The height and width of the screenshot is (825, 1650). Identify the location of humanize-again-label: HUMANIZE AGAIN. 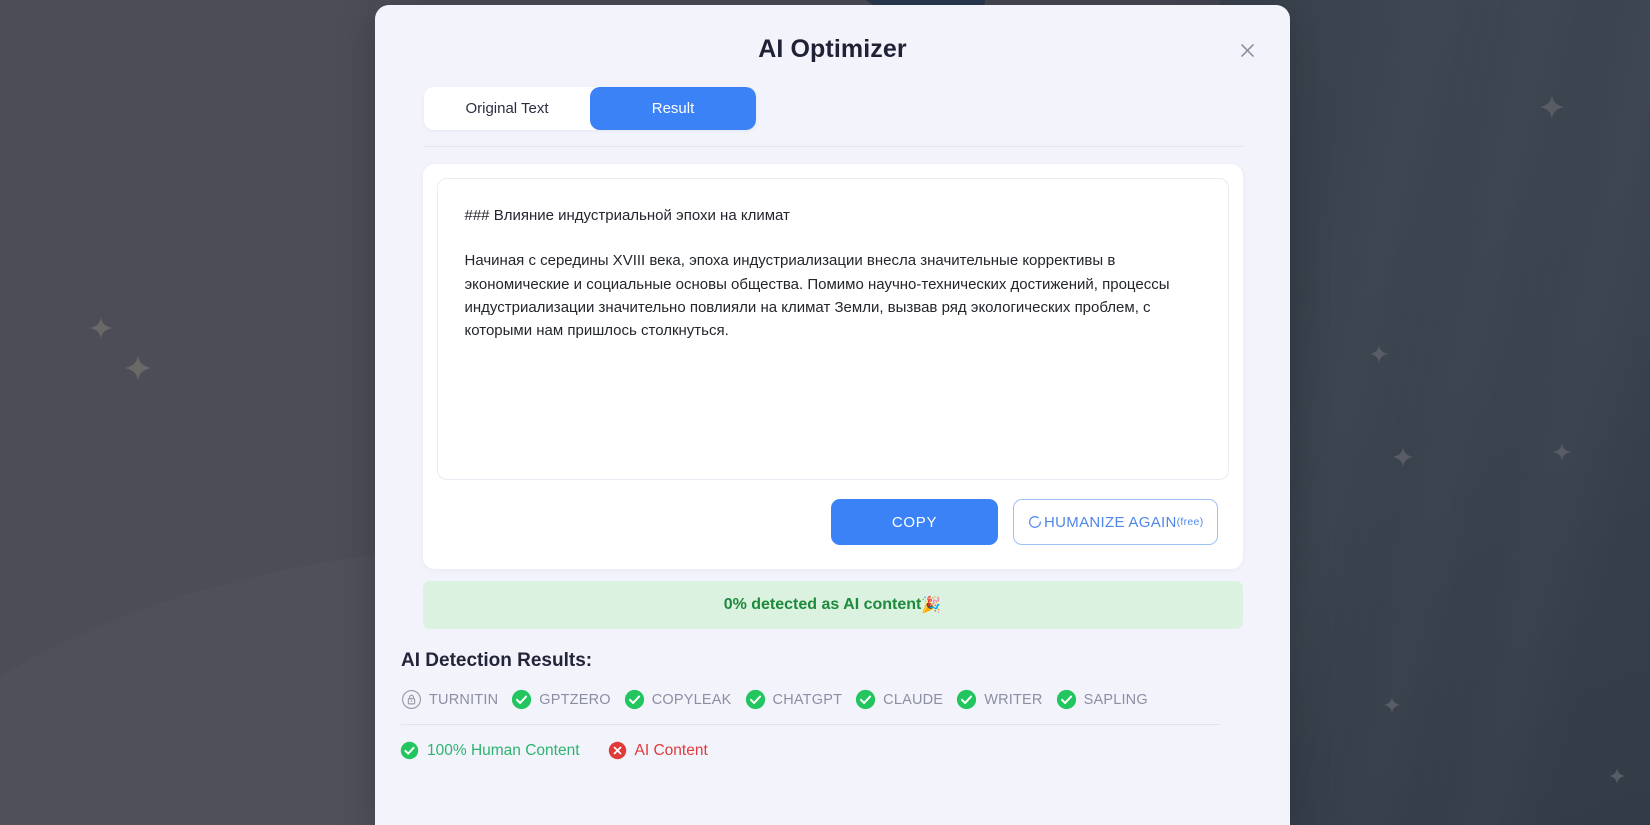
(1110, 522).